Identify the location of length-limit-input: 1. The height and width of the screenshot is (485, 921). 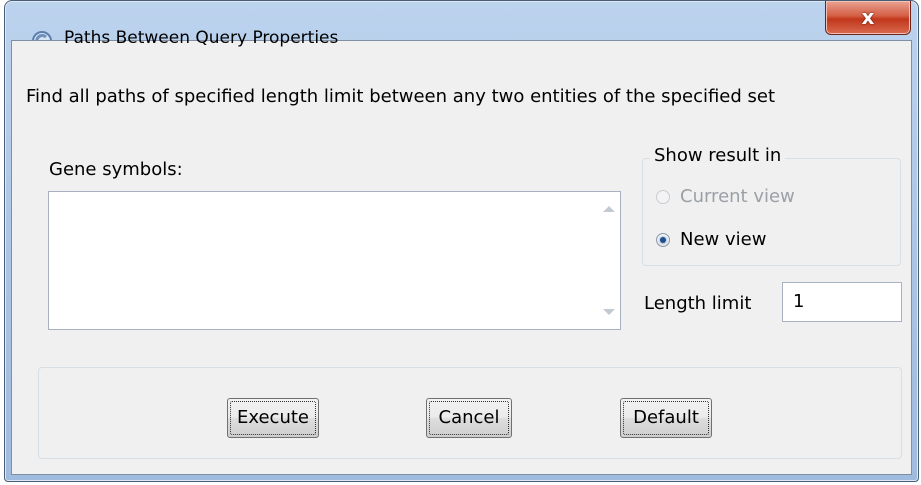
(842, 302).